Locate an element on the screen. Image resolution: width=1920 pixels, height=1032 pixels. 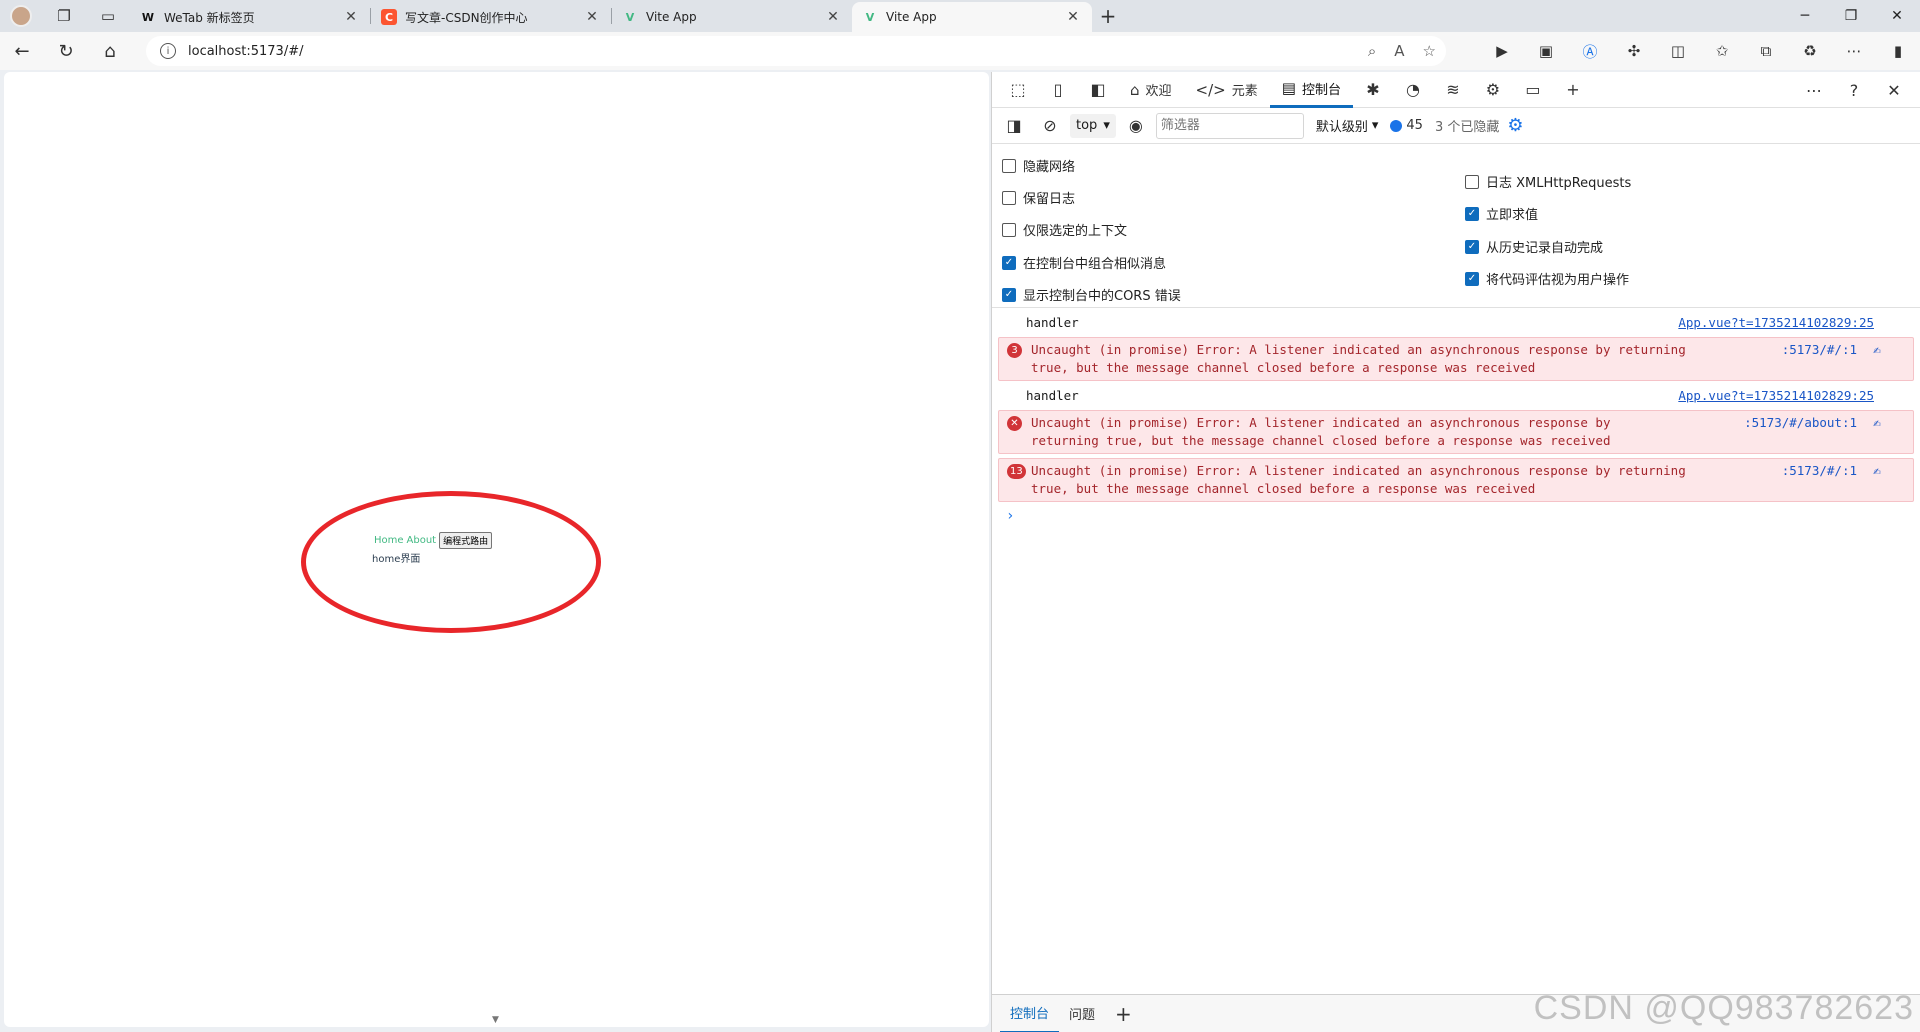
more-tools-plus-icon: + is located at coordinates (1573, 90).